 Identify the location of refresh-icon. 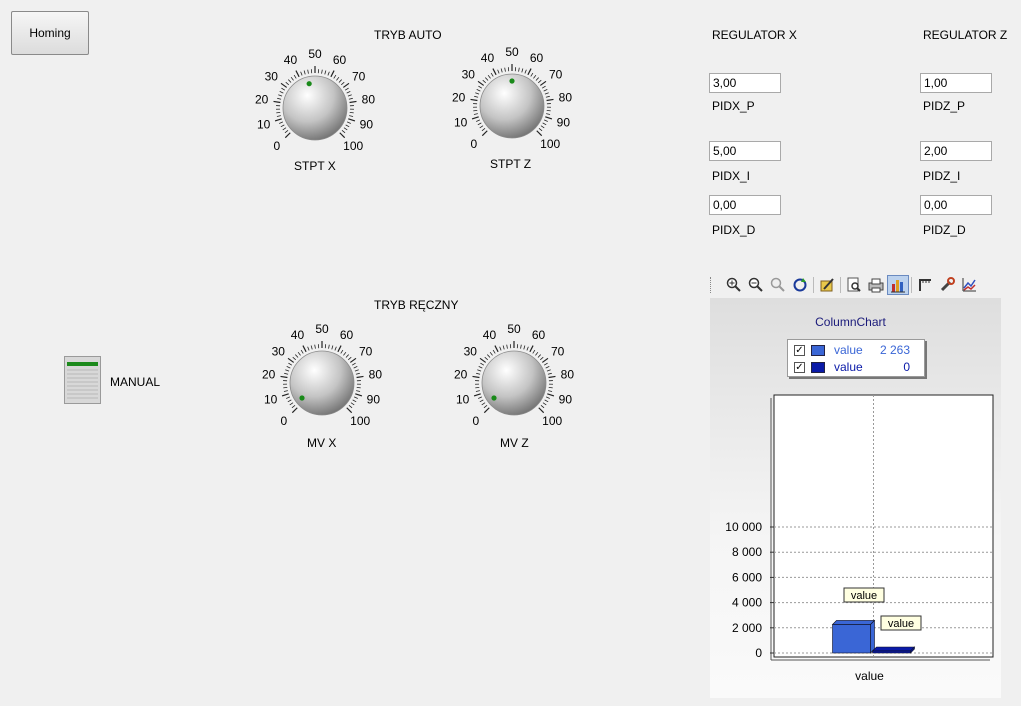
(800, 285).